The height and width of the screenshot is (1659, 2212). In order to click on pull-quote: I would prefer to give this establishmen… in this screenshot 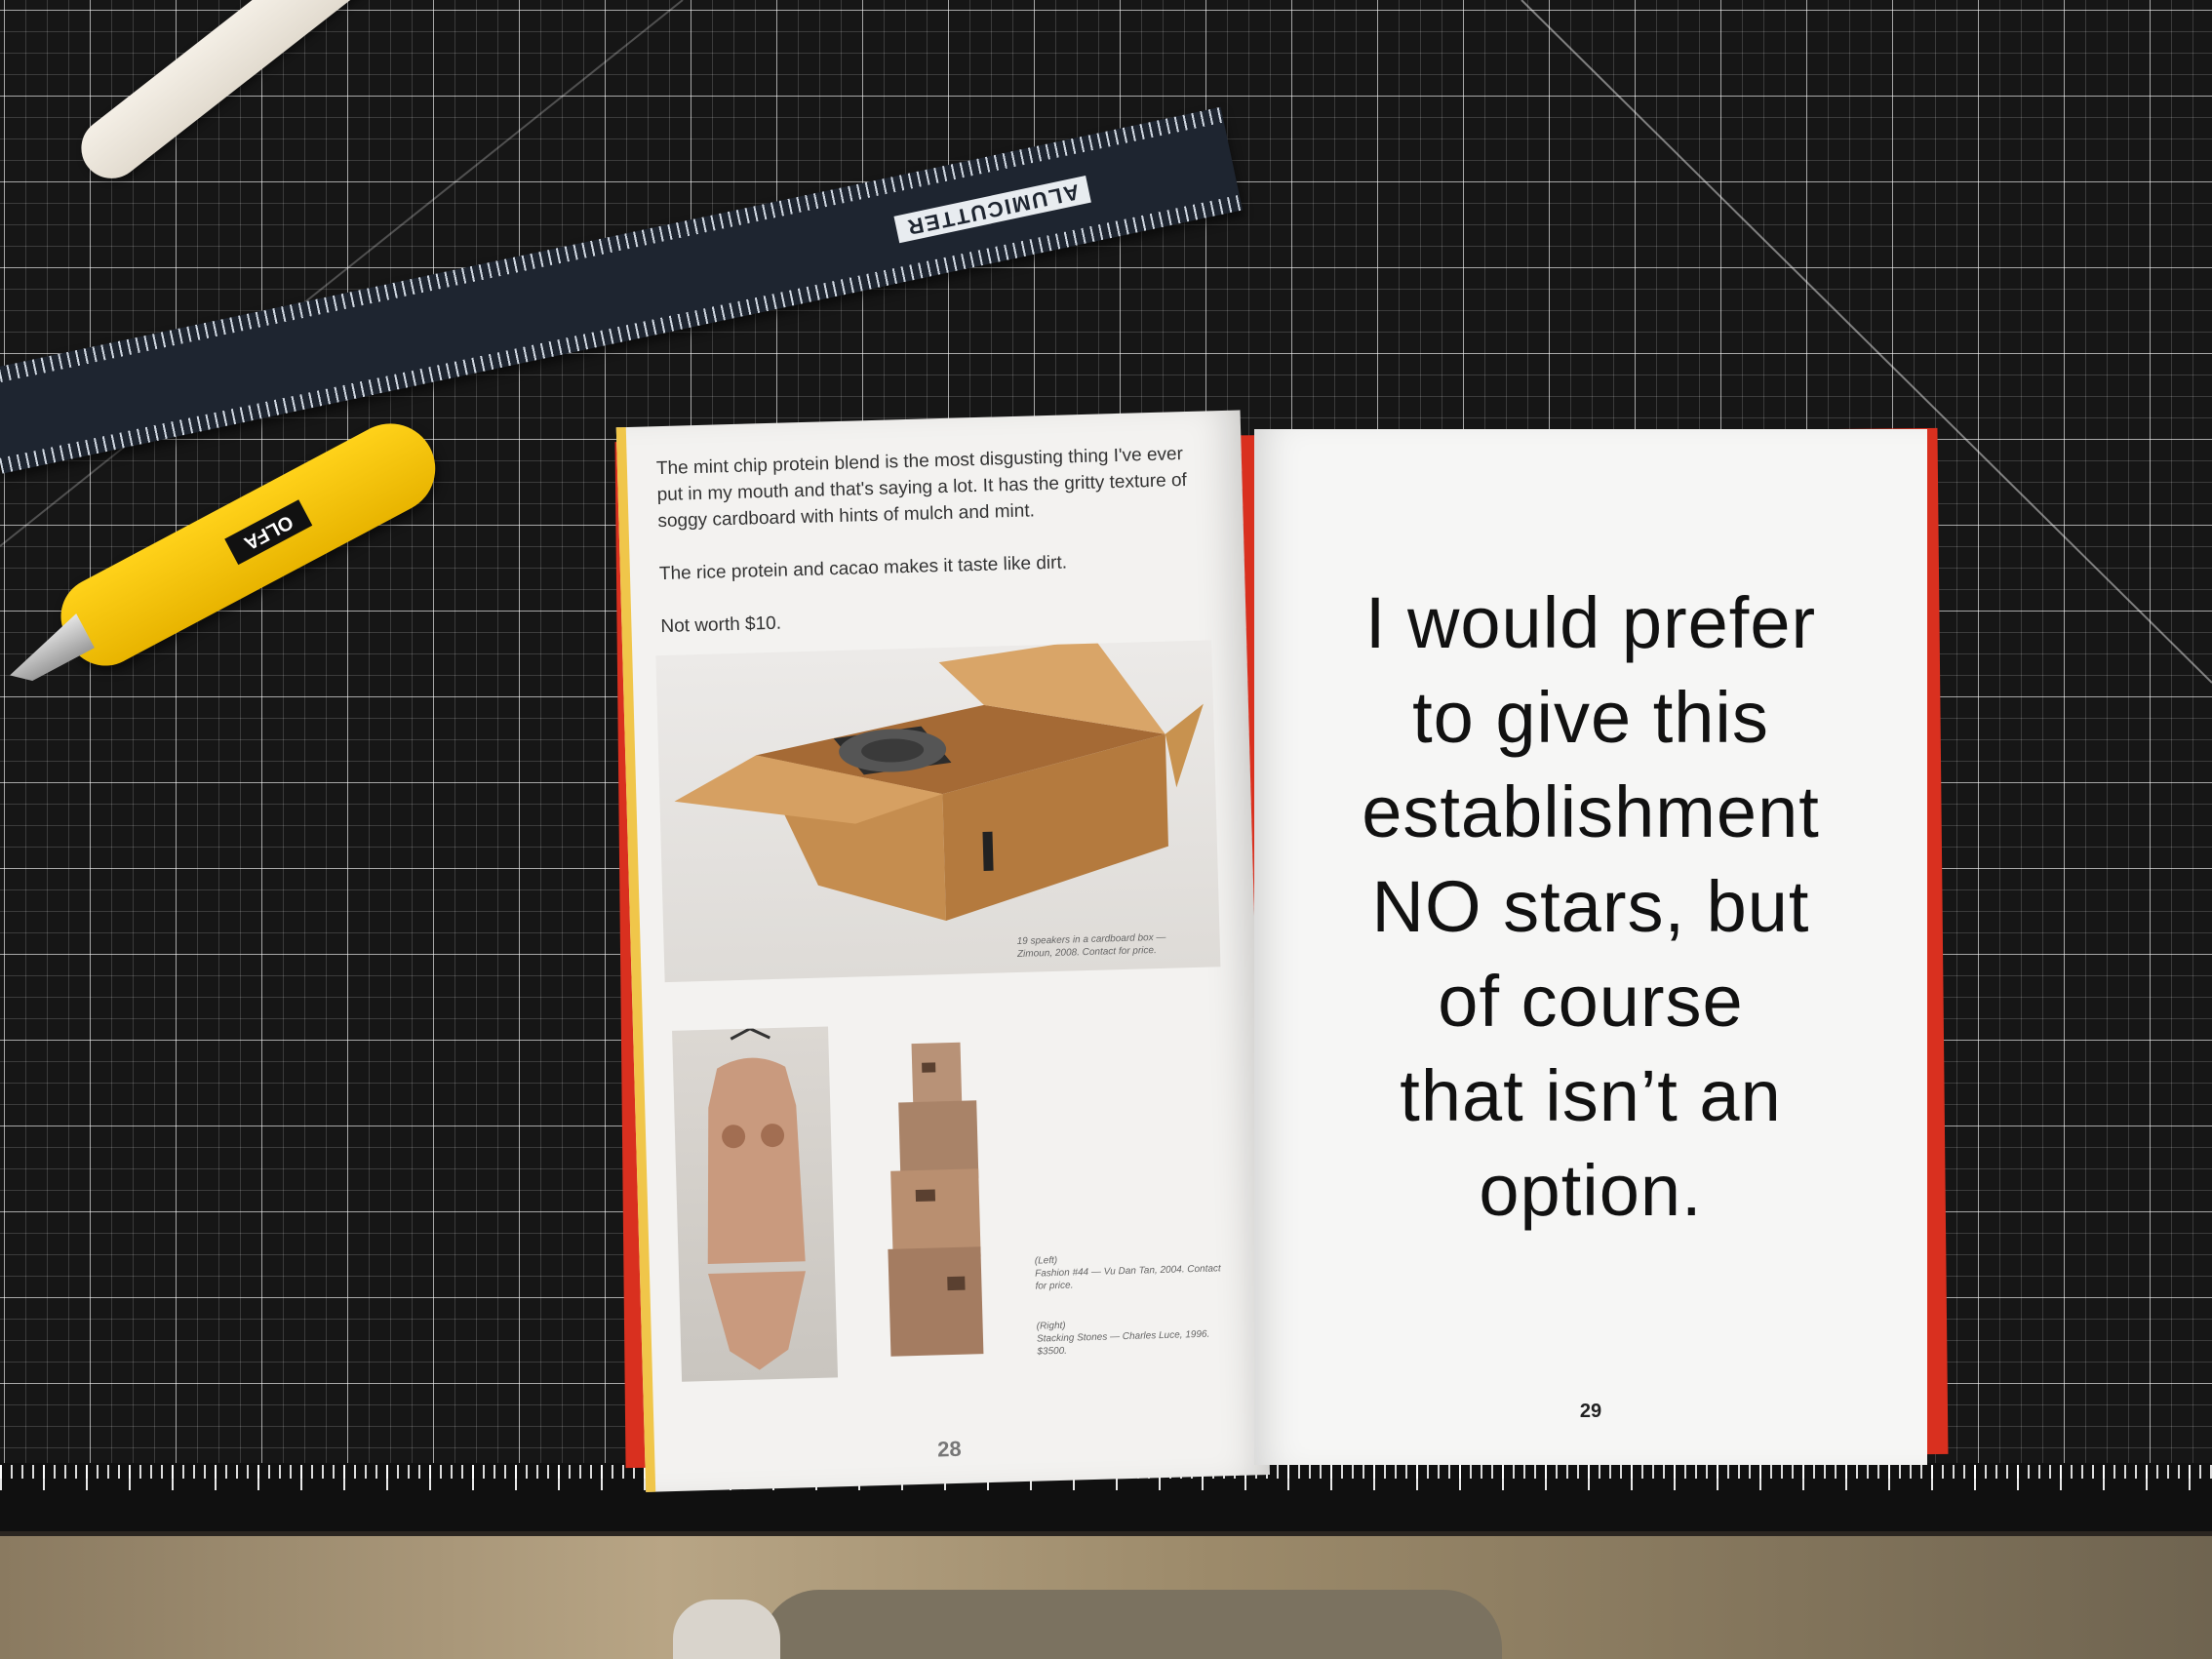, I will do `click(1590, 906)`.